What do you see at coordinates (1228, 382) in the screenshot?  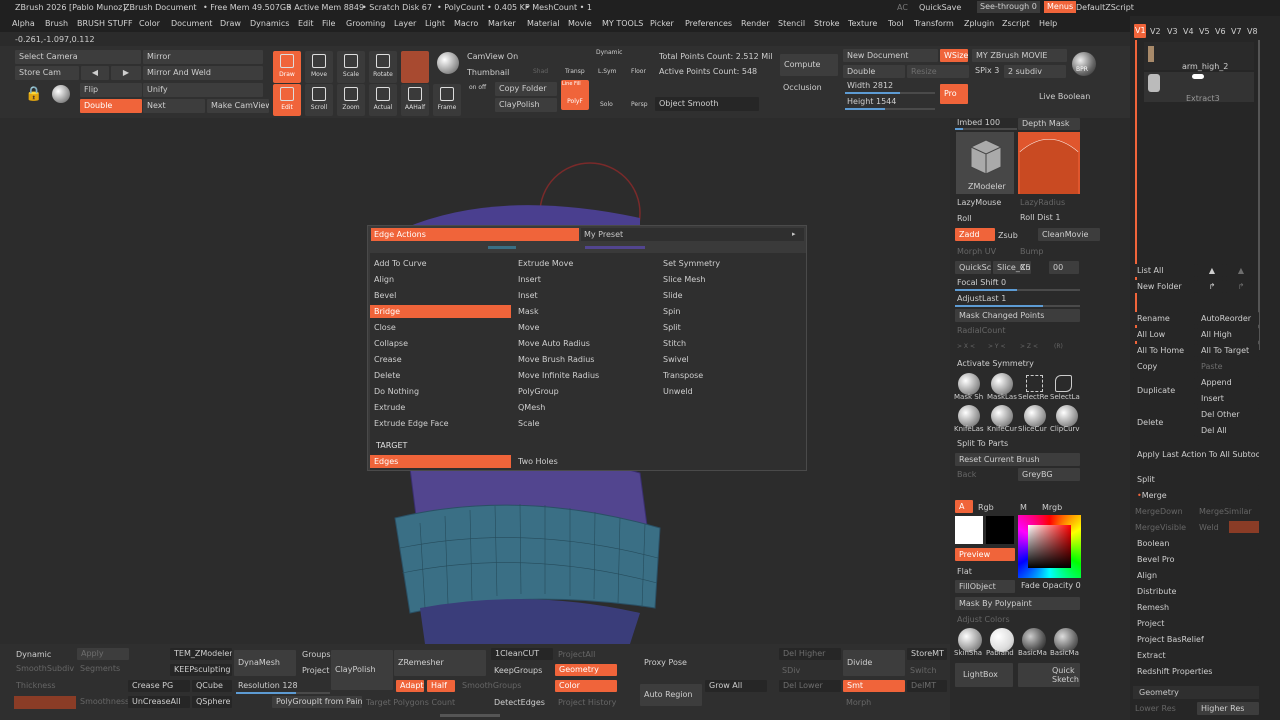 I see `append-button: Append` at bounding box center [1228, 382].